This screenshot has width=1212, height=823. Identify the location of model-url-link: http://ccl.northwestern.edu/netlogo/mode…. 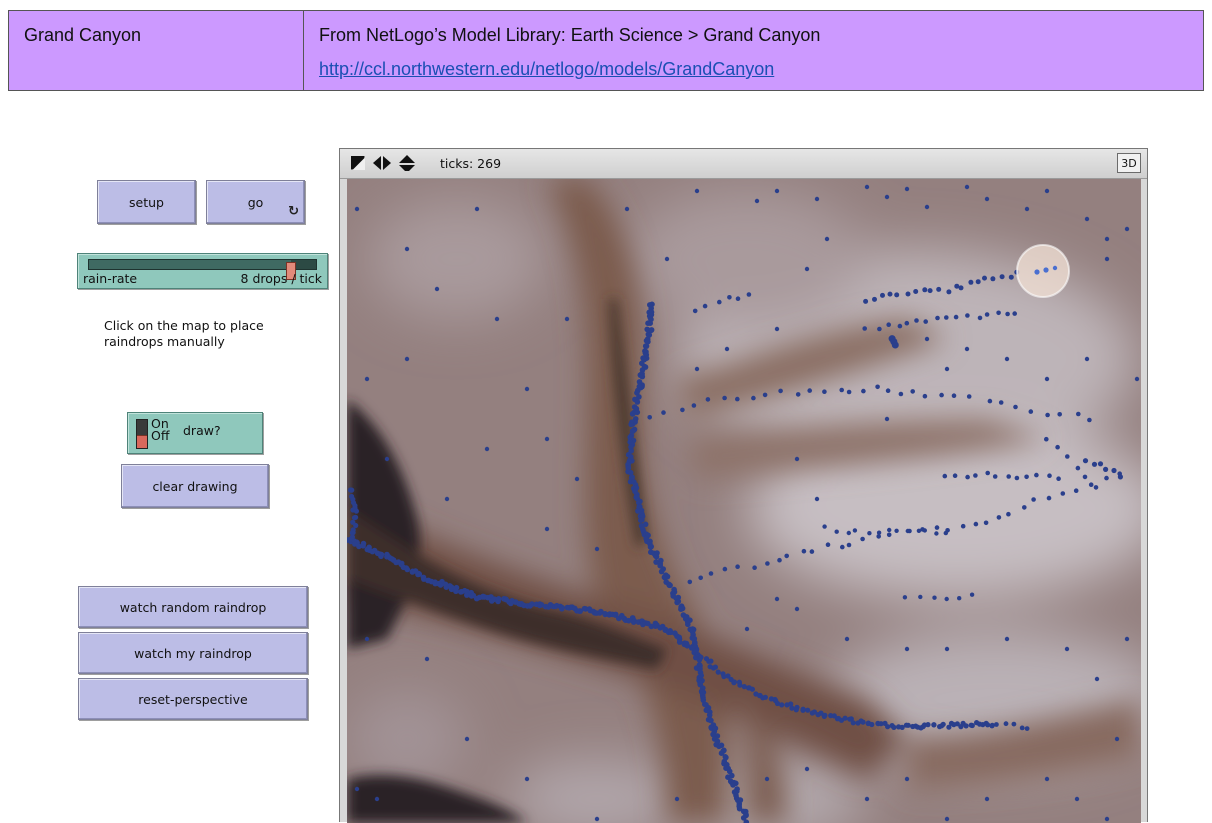
(546, 69).